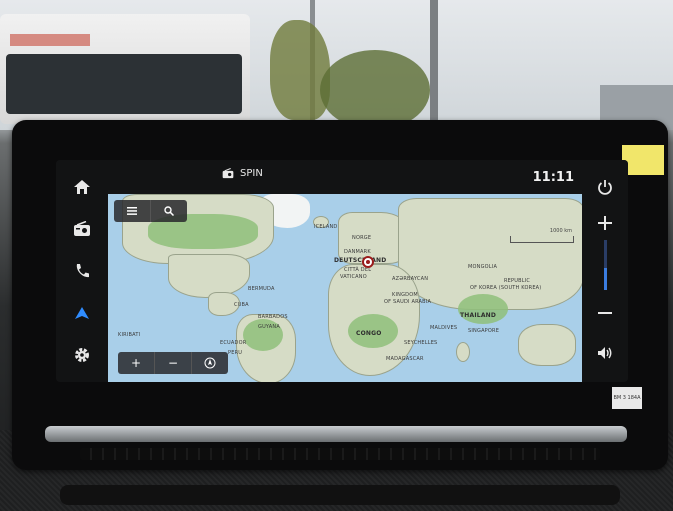  Describe the element at coordinates (235, 353) in the screenshot. I see `map-label: PERU` at that location.